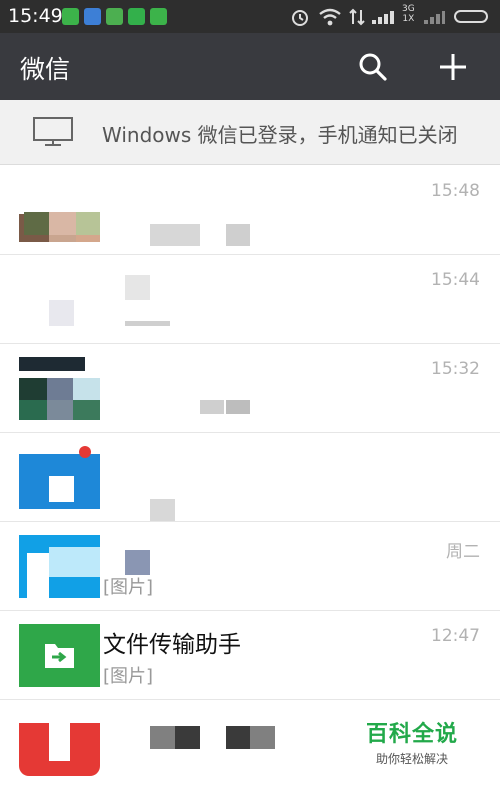 This screenshot has width=500, height=790. What do you see at coordinates (383, 17) in the screenshot?
I see `signal-icon` at bounding box center [383, 17].